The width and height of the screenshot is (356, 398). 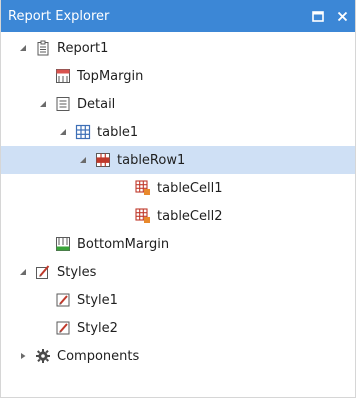 What do you see at coordinates (97, 300) in the screenshot?
I see `tree-node-label: Style1` at bounding box center [97, 300].